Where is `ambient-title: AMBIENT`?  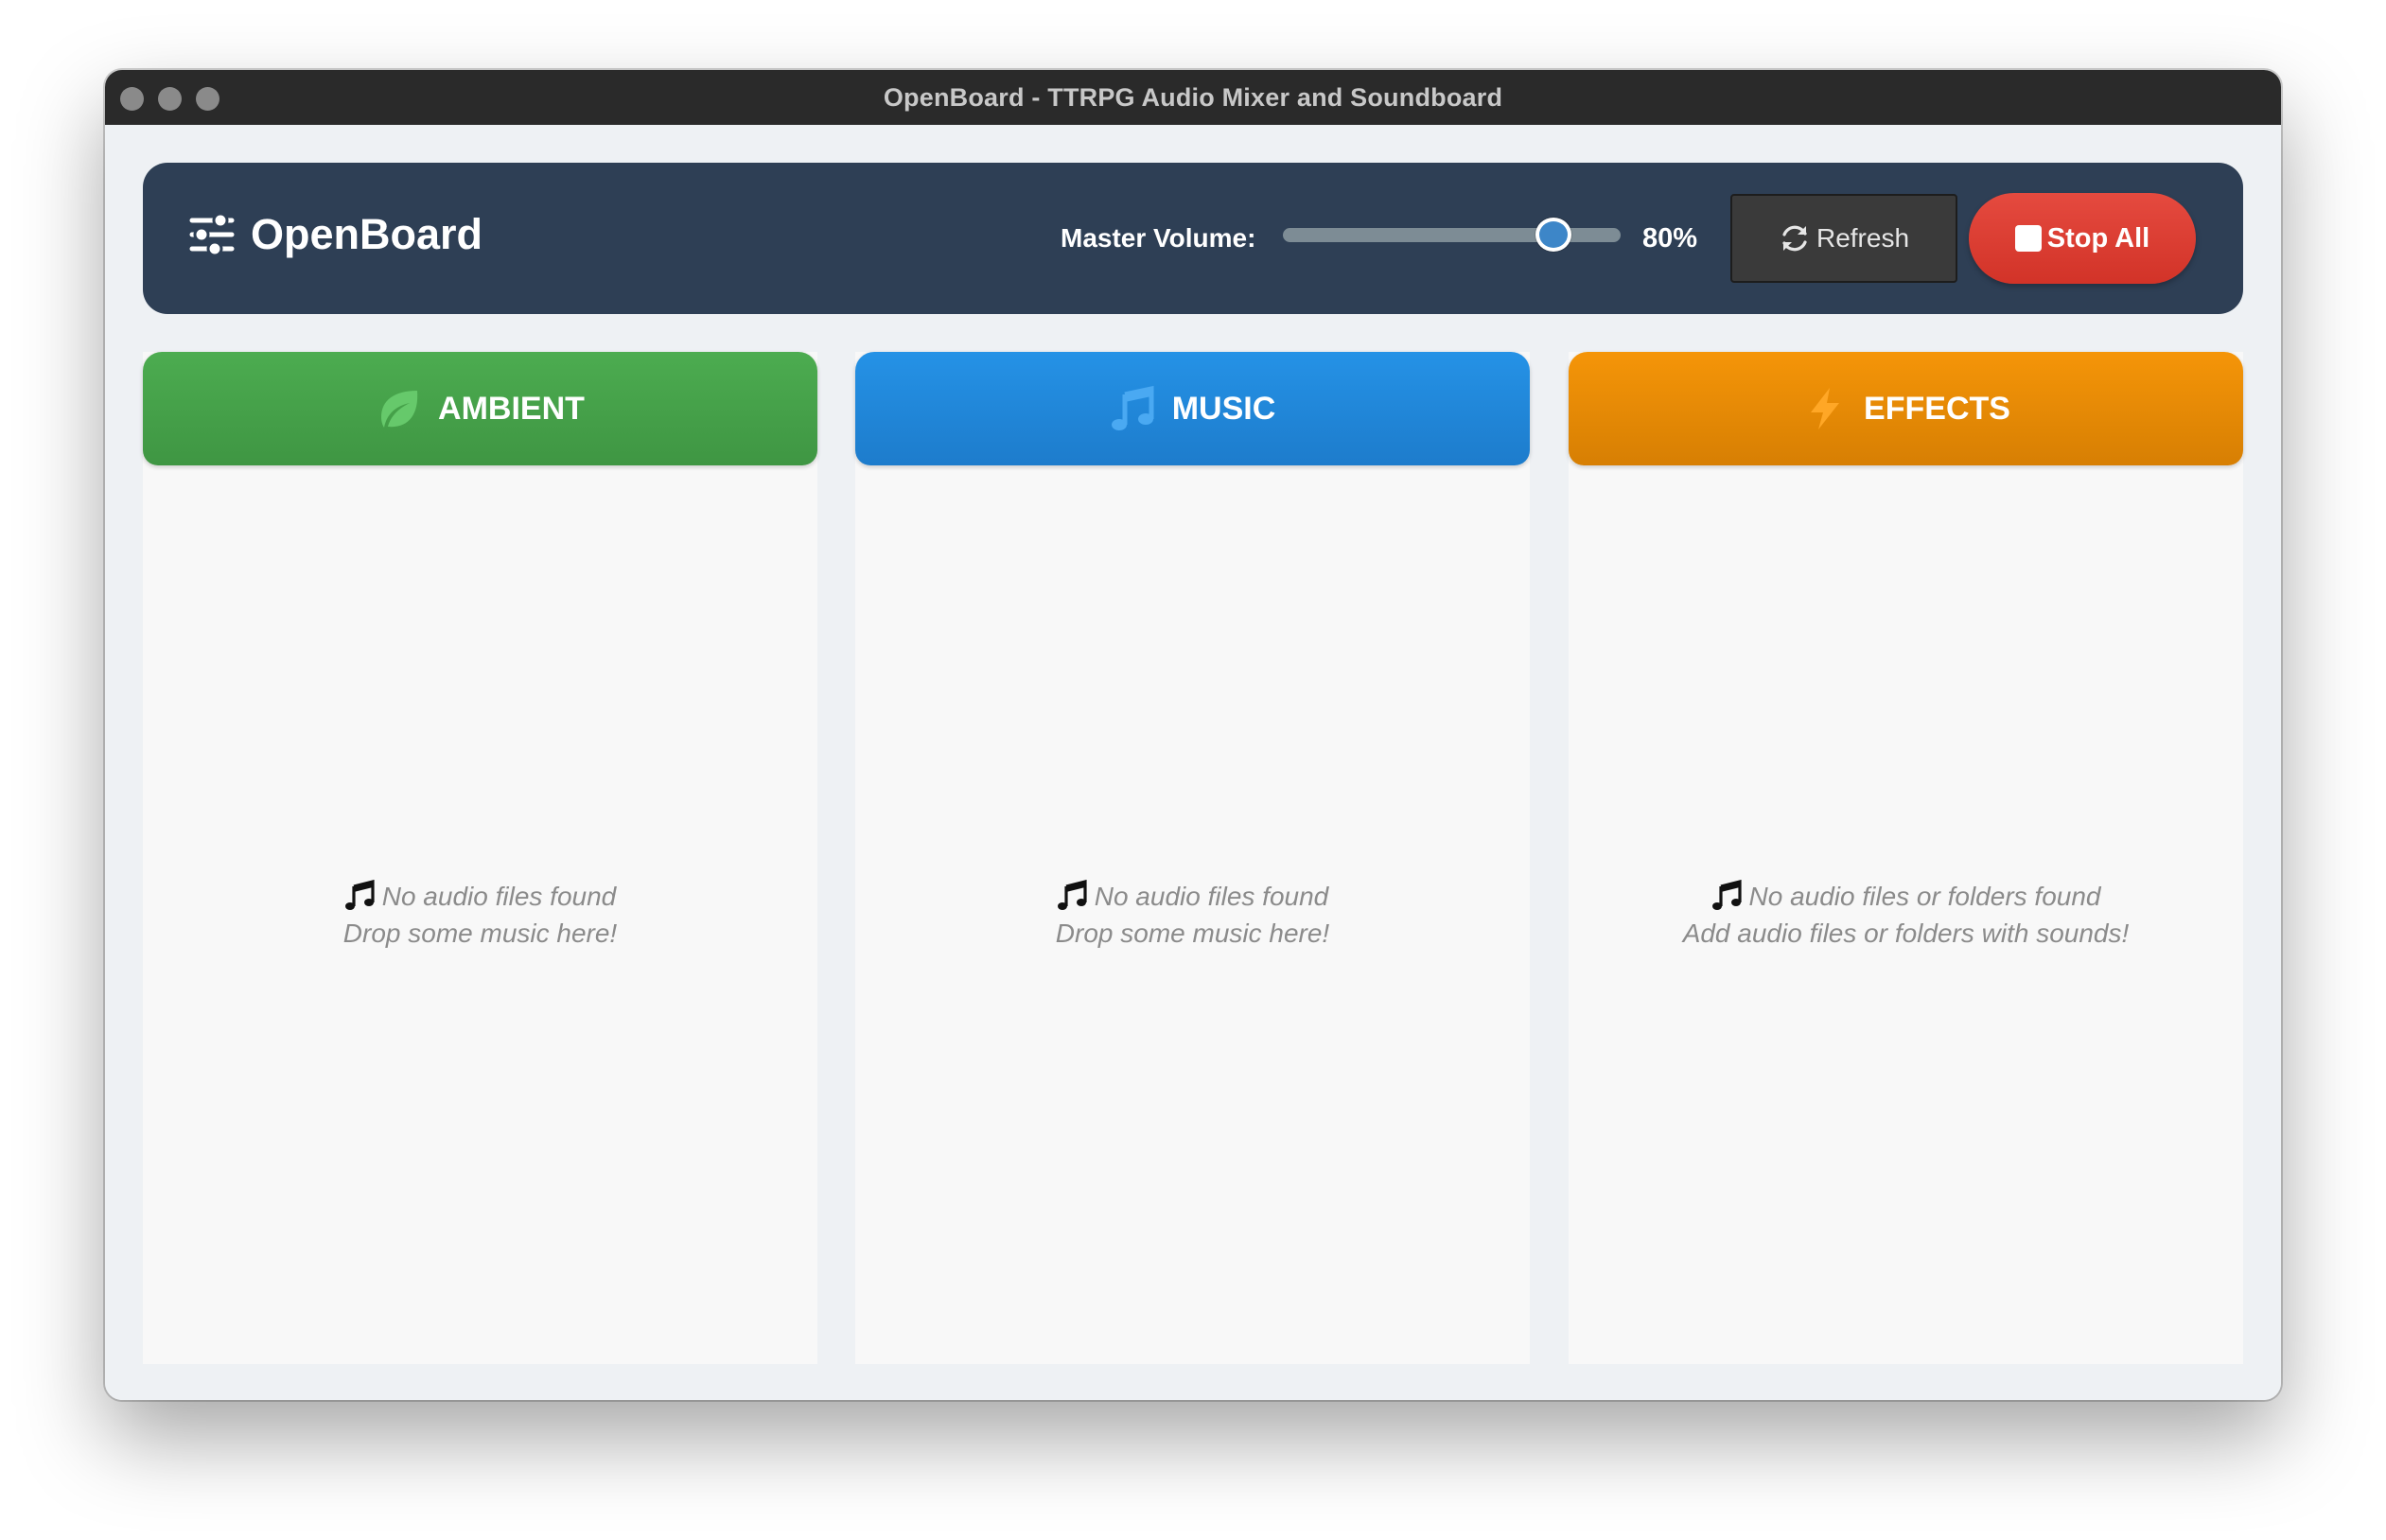 ambient-title: AMBIENT is located at coordinates (511, 408).